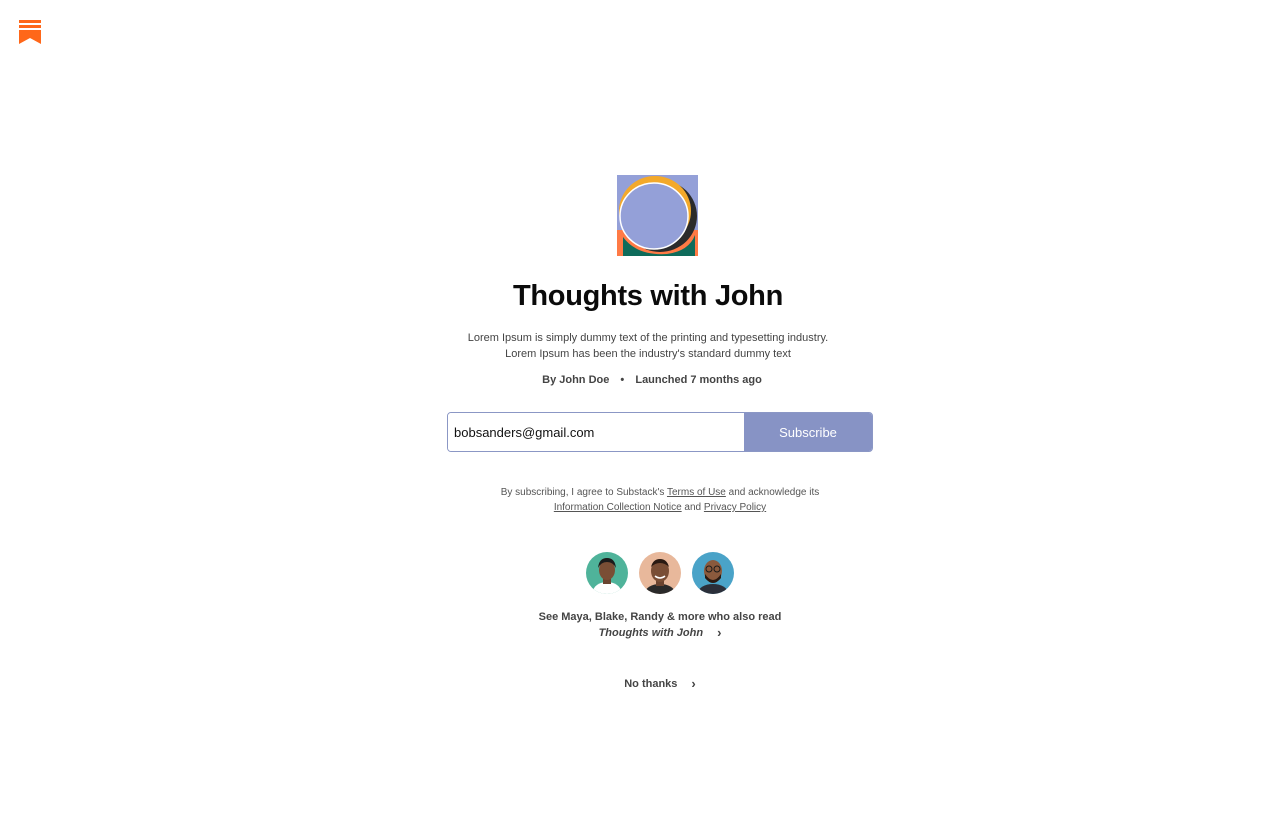 This screenshot has width=1280, height=832. Describe the element at coordinates (596, 432) in the screenshot. I see `email-field` at that location.